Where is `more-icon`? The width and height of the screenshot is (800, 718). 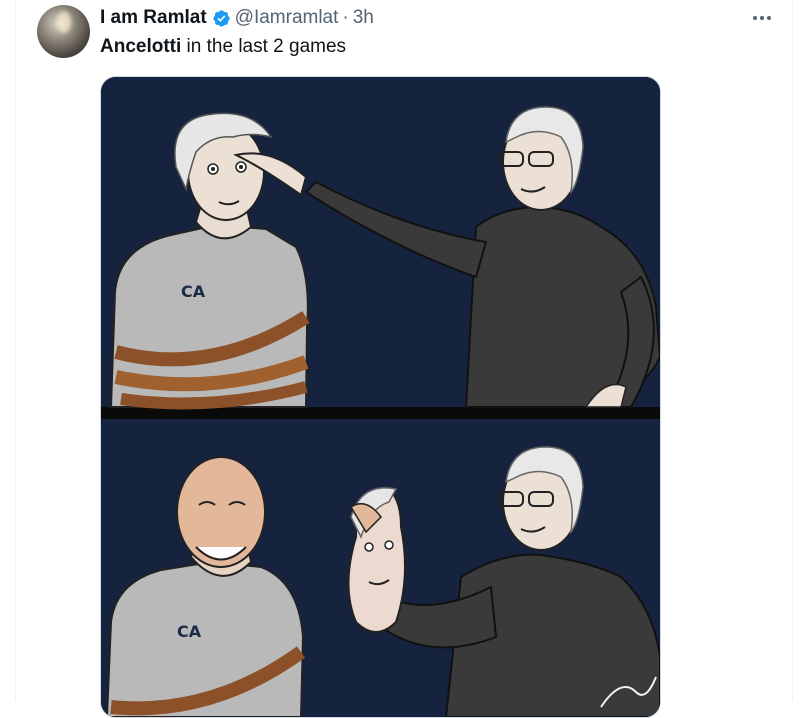
more-icon is located at coordinates (762, 18).